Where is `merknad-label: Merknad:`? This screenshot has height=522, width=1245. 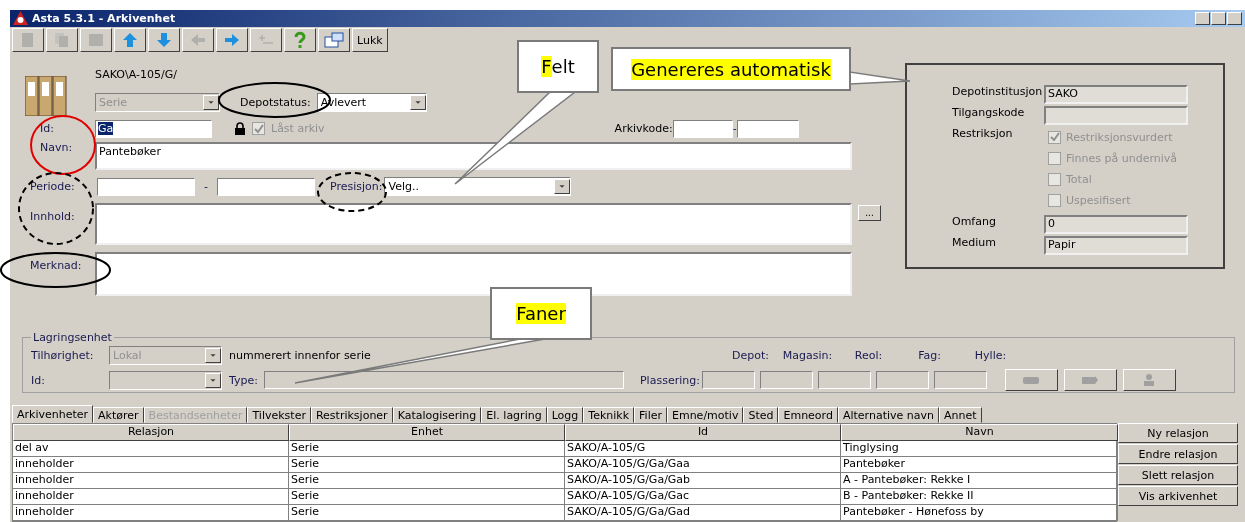 merknad-label: Merknad: is located at coordinates (56, 265).